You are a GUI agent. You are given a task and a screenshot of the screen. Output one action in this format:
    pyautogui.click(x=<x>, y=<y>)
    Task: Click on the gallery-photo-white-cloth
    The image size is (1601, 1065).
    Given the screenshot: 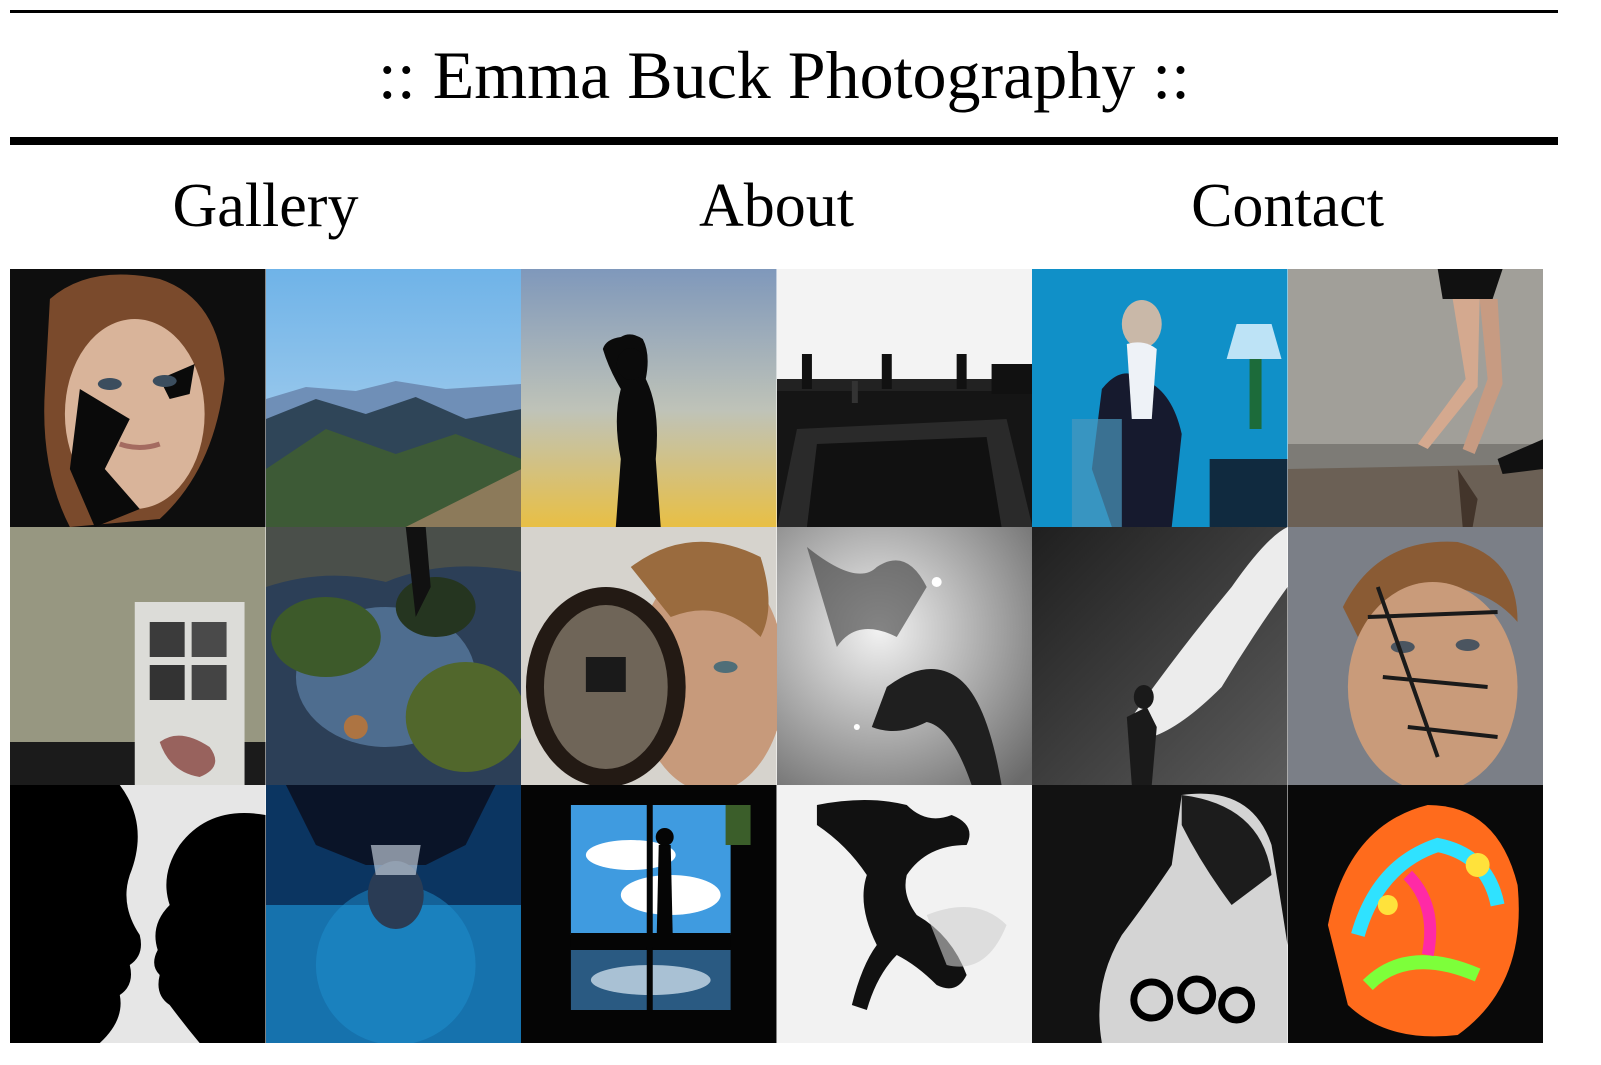 What is the action you would take?
    pyautogui.click(x=1160, y=656)
    